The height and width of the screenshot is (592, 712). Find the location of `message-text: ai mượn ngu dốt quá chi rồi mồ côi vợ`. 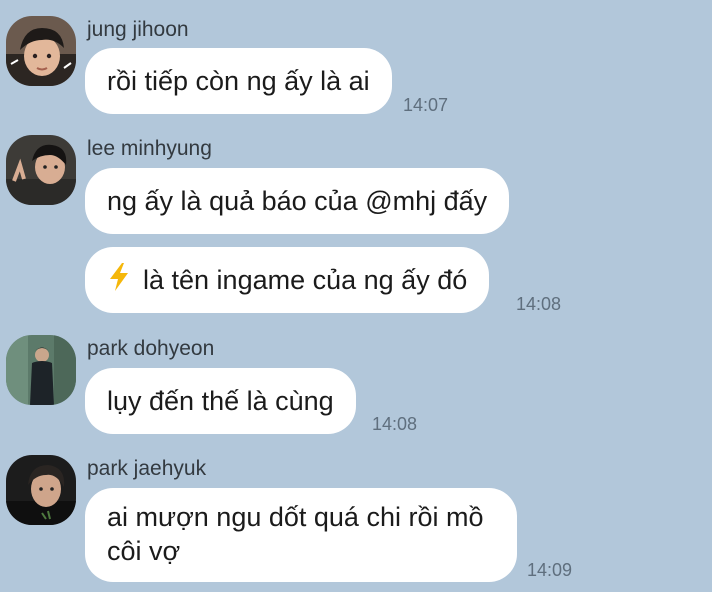

message-text: ai mượn ngu dốt quá chi rồi mồ côi vợ is located at coordinates (295, 534).